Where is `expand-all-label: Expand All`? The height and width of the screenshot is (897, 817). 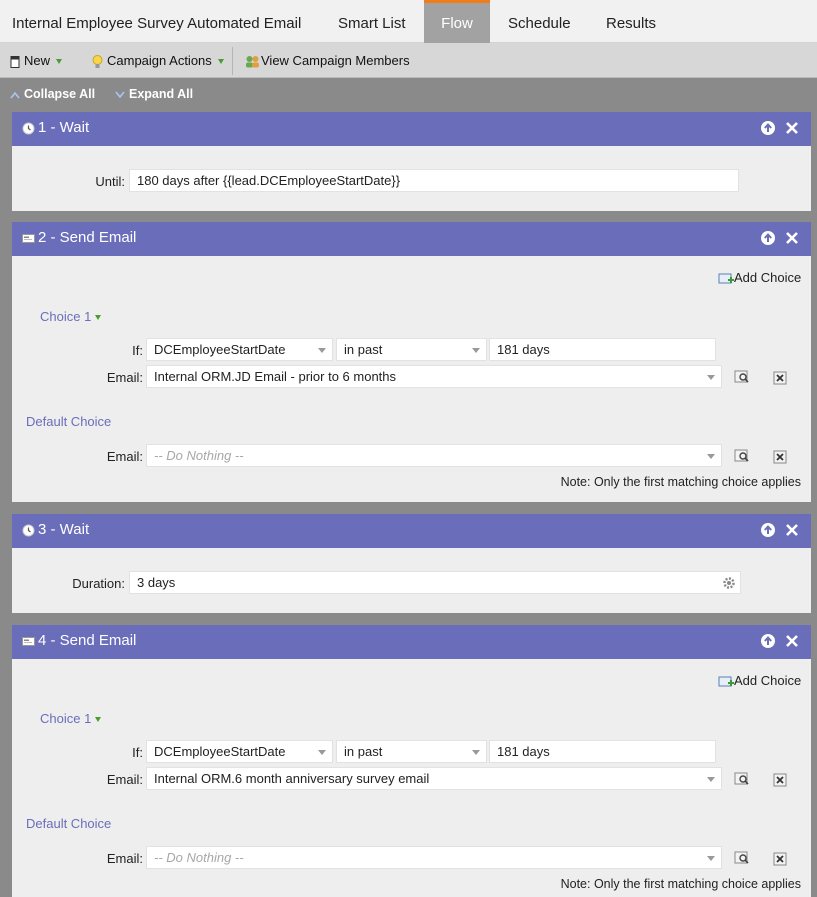 expand-all-label: Expand All is located at coordinates (161, 94).